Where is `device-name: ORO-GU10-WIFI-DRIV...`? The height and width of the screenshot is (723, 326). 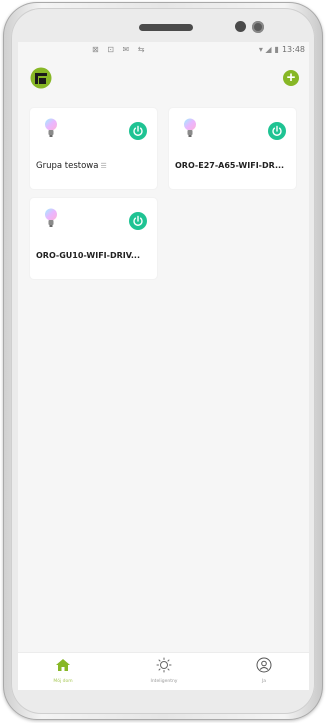
device-name: ORO-GU10-WIFI-DRIV... is located at coordinates (88, 255).